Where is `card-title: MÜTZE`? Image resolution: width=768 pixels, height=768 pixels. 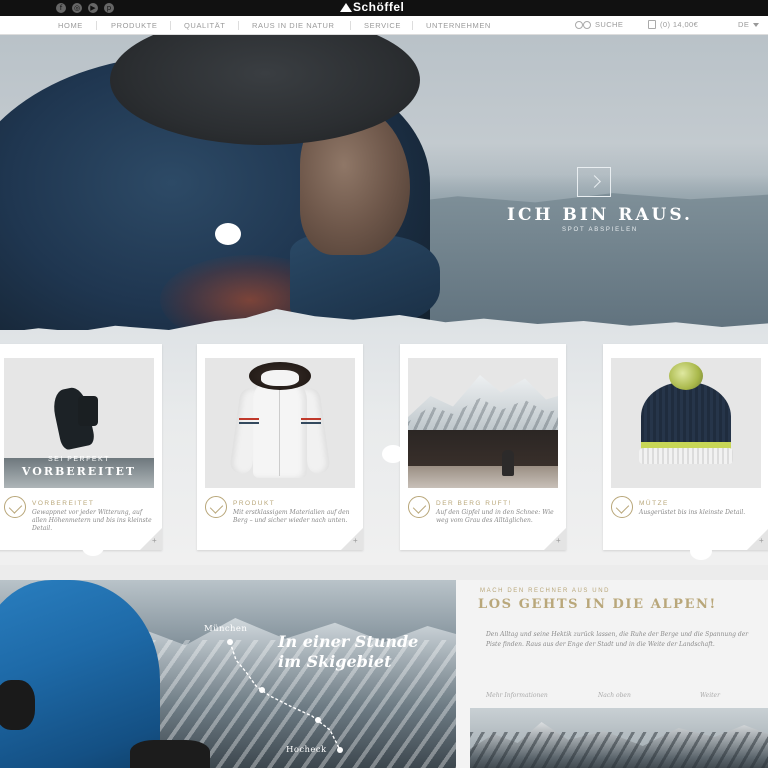
card-title: MÜTZE is located at coordinates (654, 503).